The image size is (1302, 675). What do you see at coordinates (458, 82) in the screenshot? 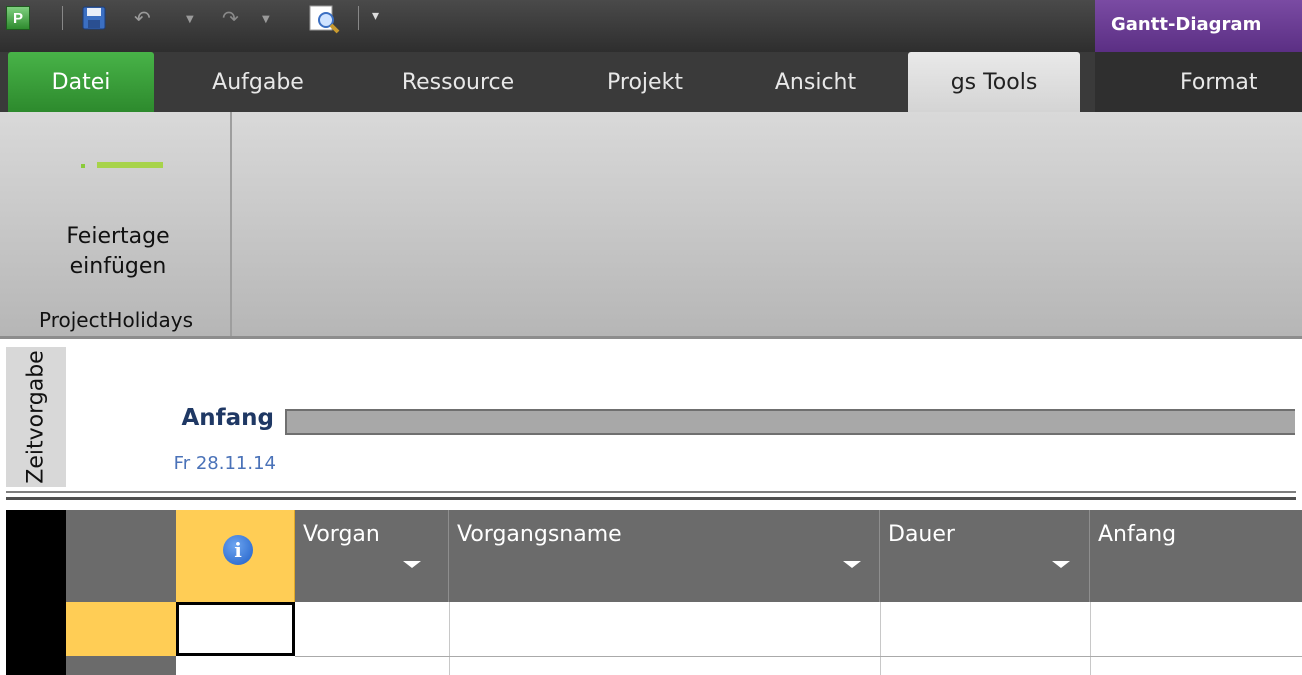
I see `tab-ressource: Ressource` at bounding box center [458, 82].